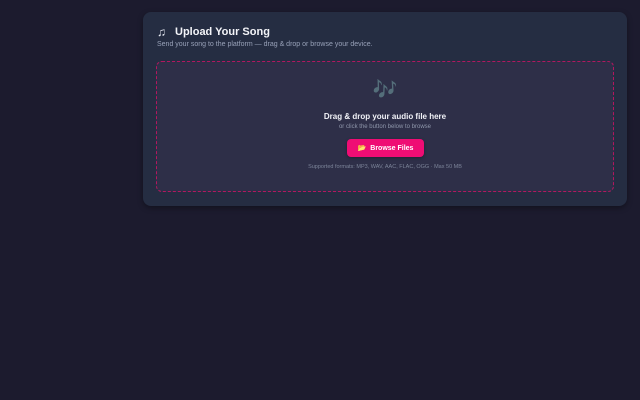 This screenshot has height=400, width=640. I want to click on card-header: ♫ Upload Your Song, so click(213, 32).